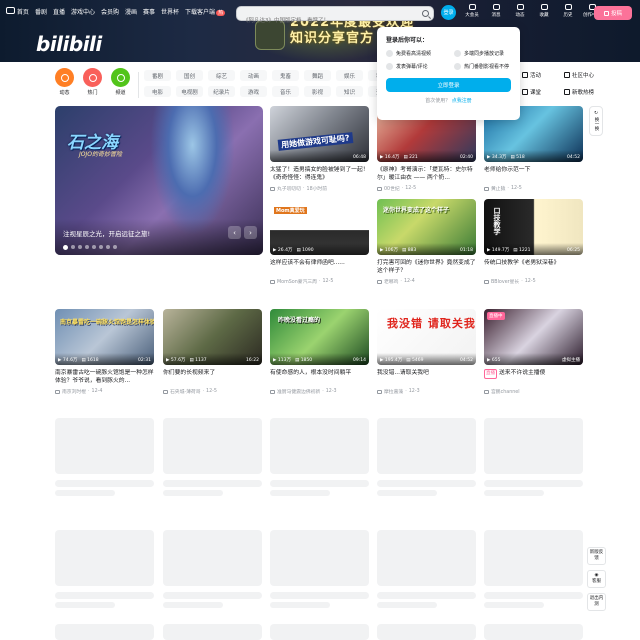 This screenshot has height=640, width=640. What do you see at coordinates (59, 11) in the screenshot?
I see `nav-live: 直播` at bounding box center [59, 11].